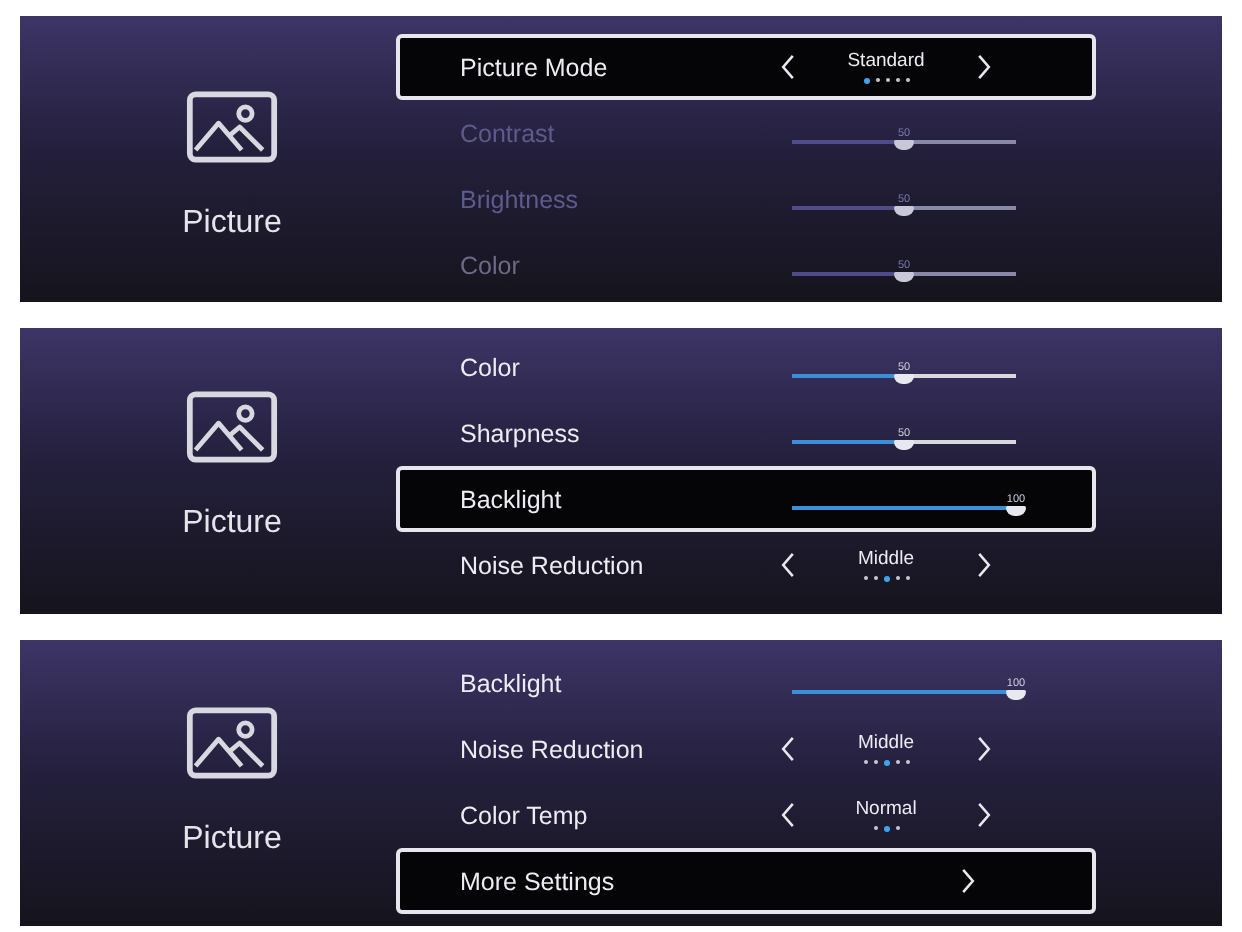  Describe the element at coordinates (886, 809) in the screenshot. I see `option-value: Normal` at that location.